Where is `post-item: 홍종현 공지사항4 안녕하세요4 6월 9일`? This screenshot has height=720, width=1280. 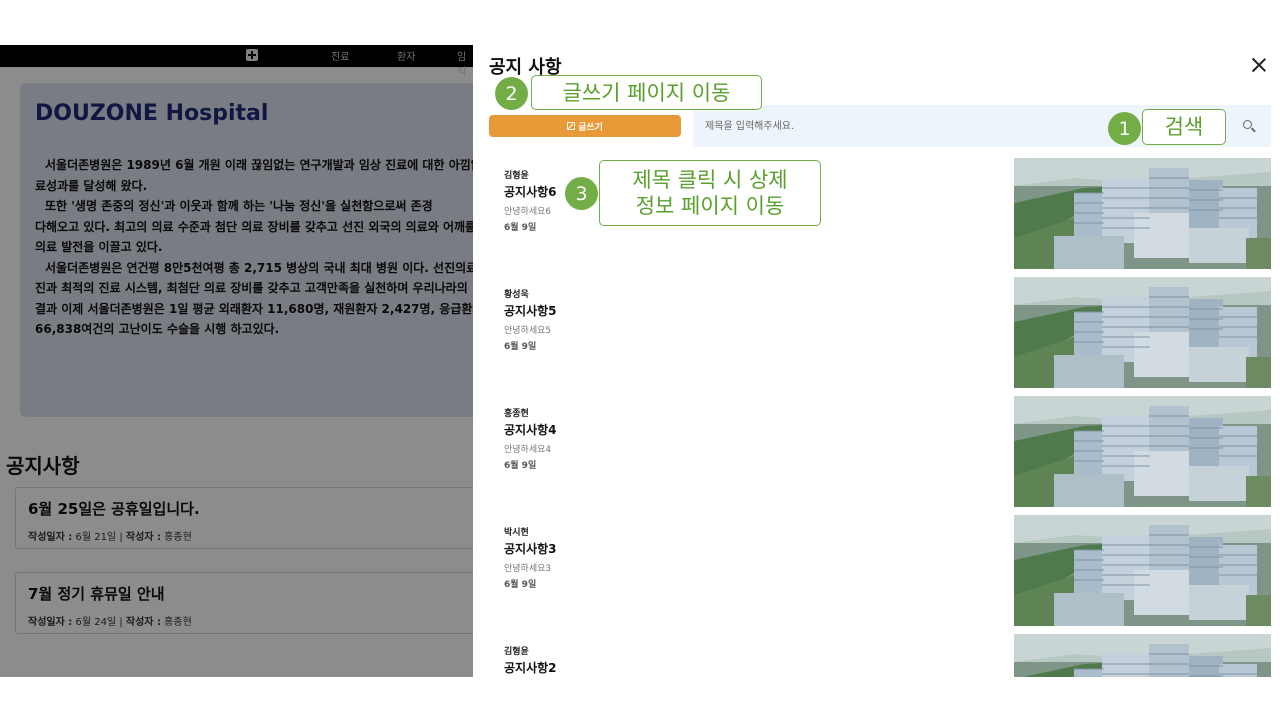
post-item: 홍종현 공지사항4 안녕하세요4 6월 9일 is located at coordinates (876, 452).